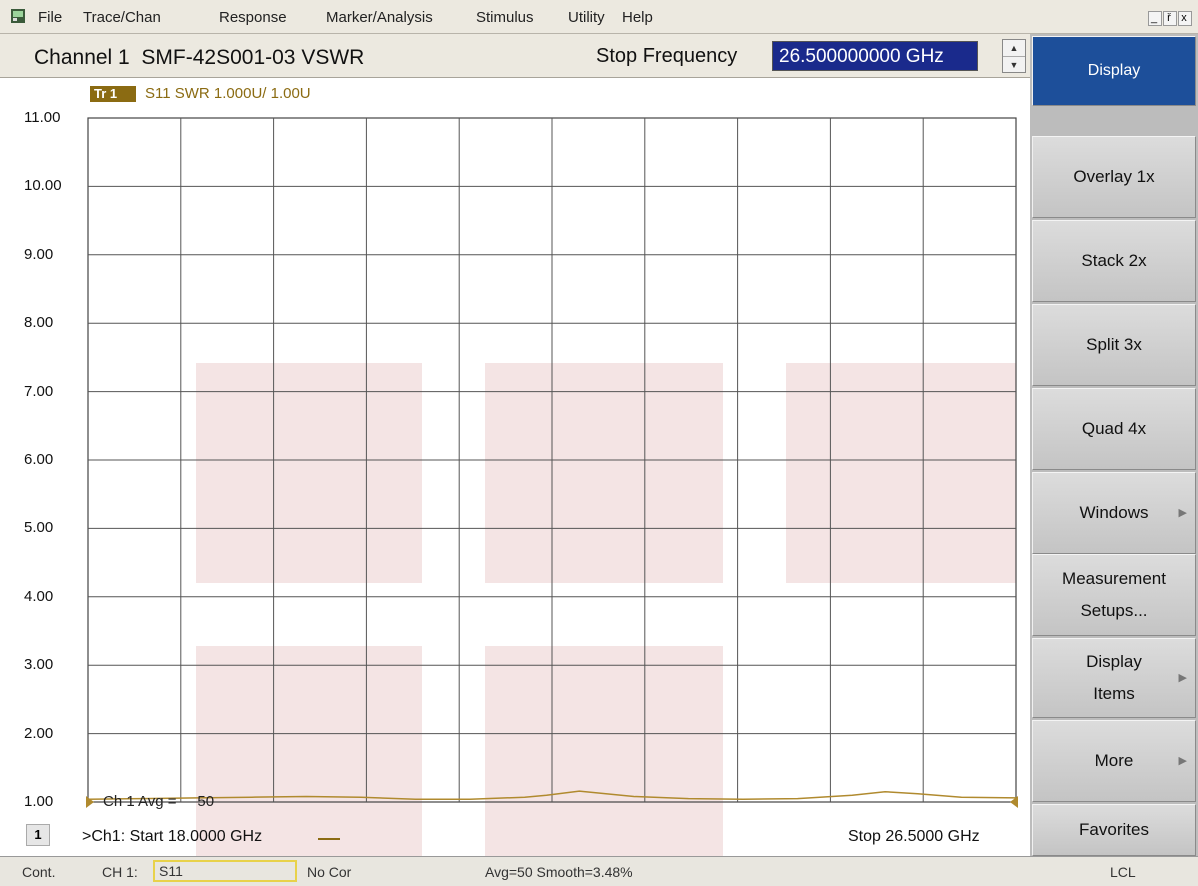  Describe the element at coordinates (18, 16) in the screenshot. I see `app-icon` at that location.